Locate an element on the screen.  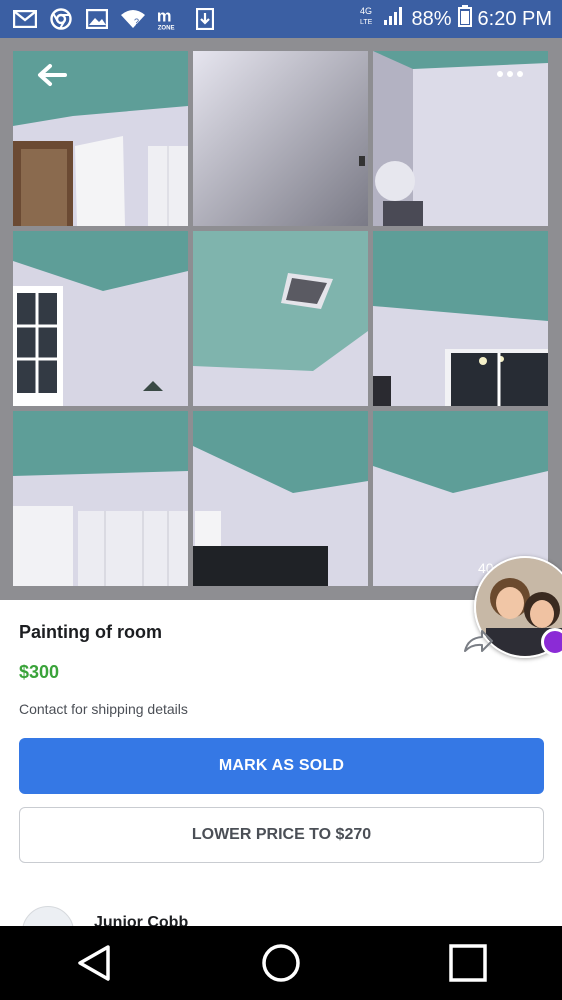
chrome-icon is located at coordinates (61, 19).